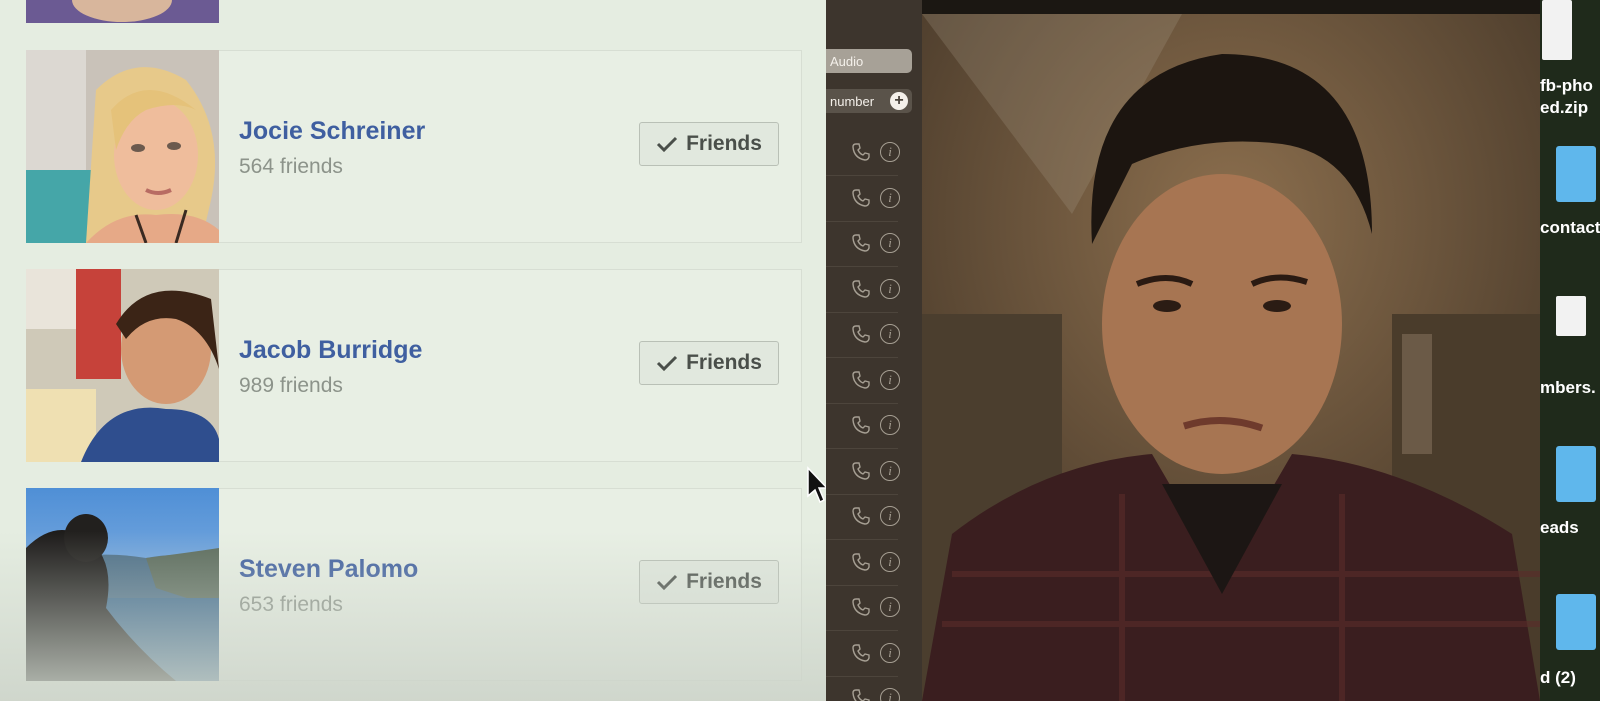 This screenshot has height=701, width=1600. I want to click on friend-name-link: Jocie Schreiner, so click(332, 131).